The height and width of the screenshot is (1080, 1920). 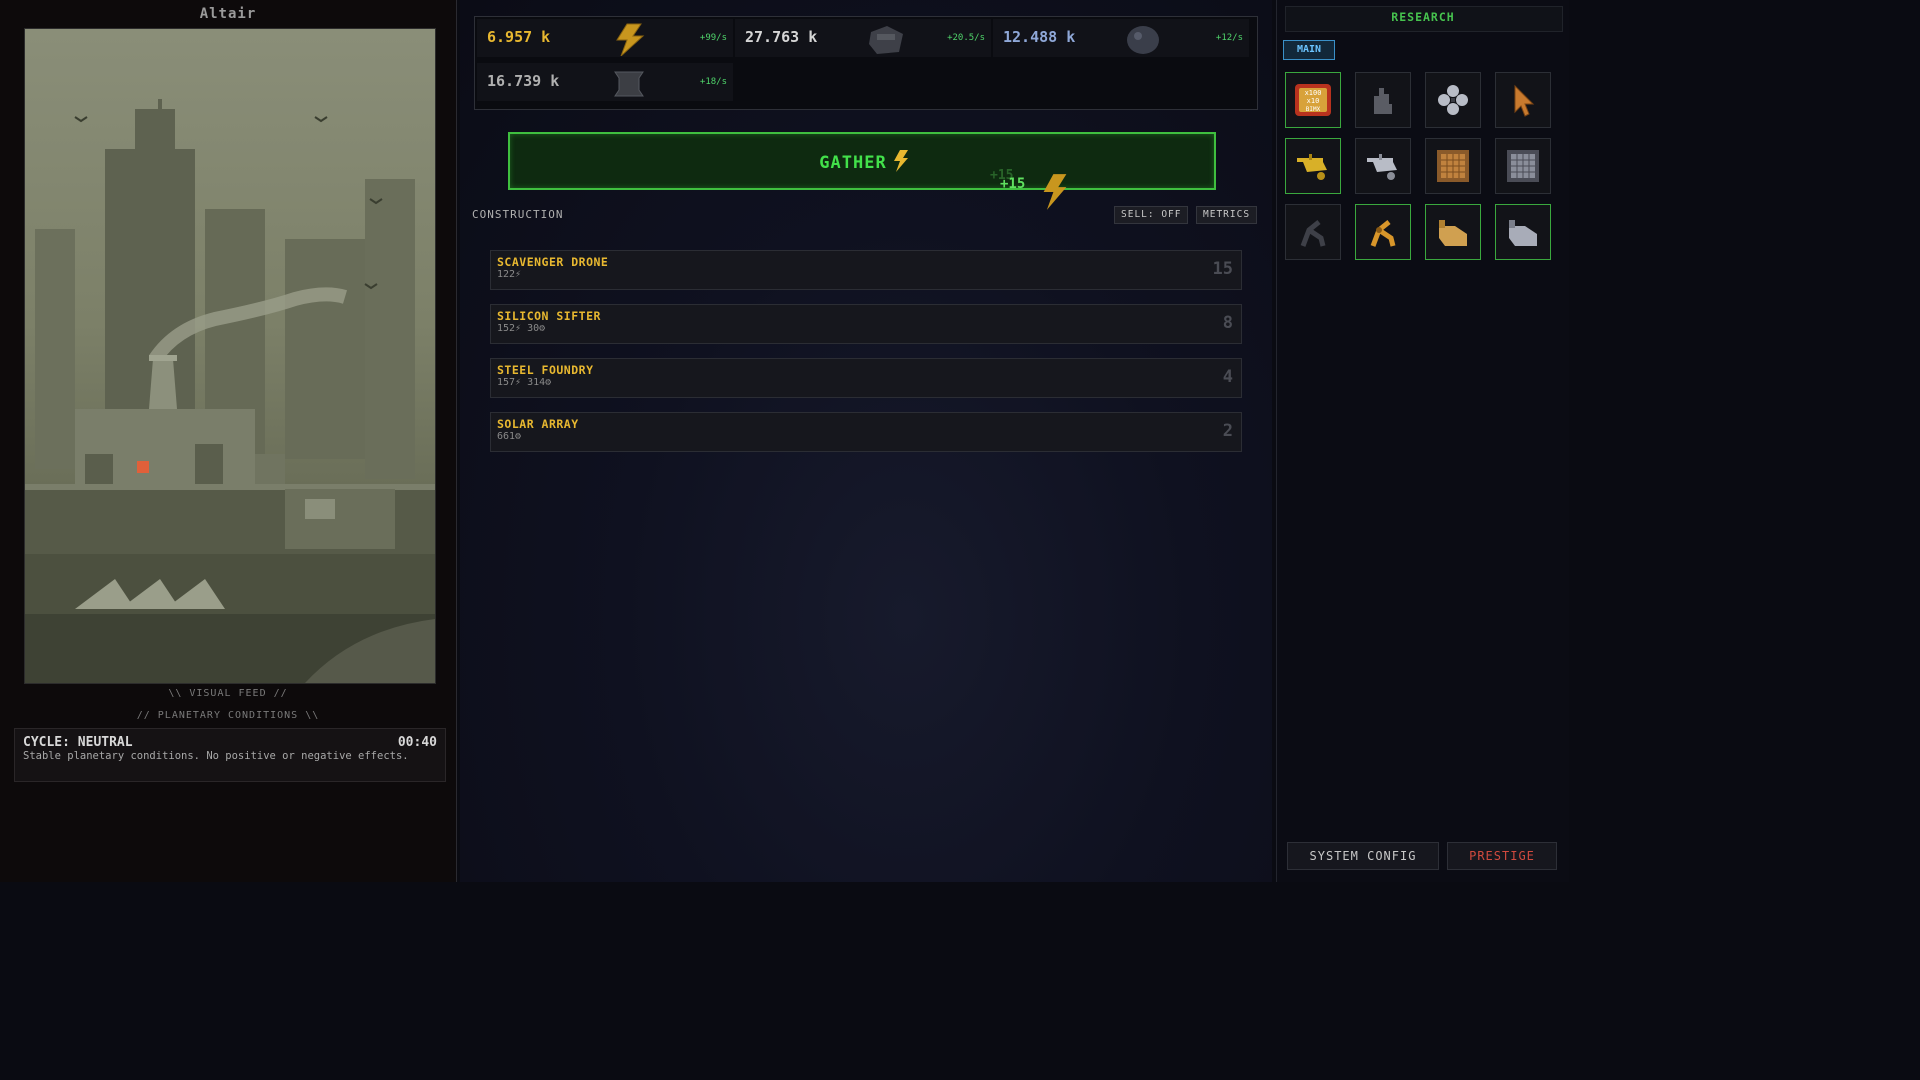 I want to click on resource-silicon-value: 12.488 k, so click(x=1039, y=37).